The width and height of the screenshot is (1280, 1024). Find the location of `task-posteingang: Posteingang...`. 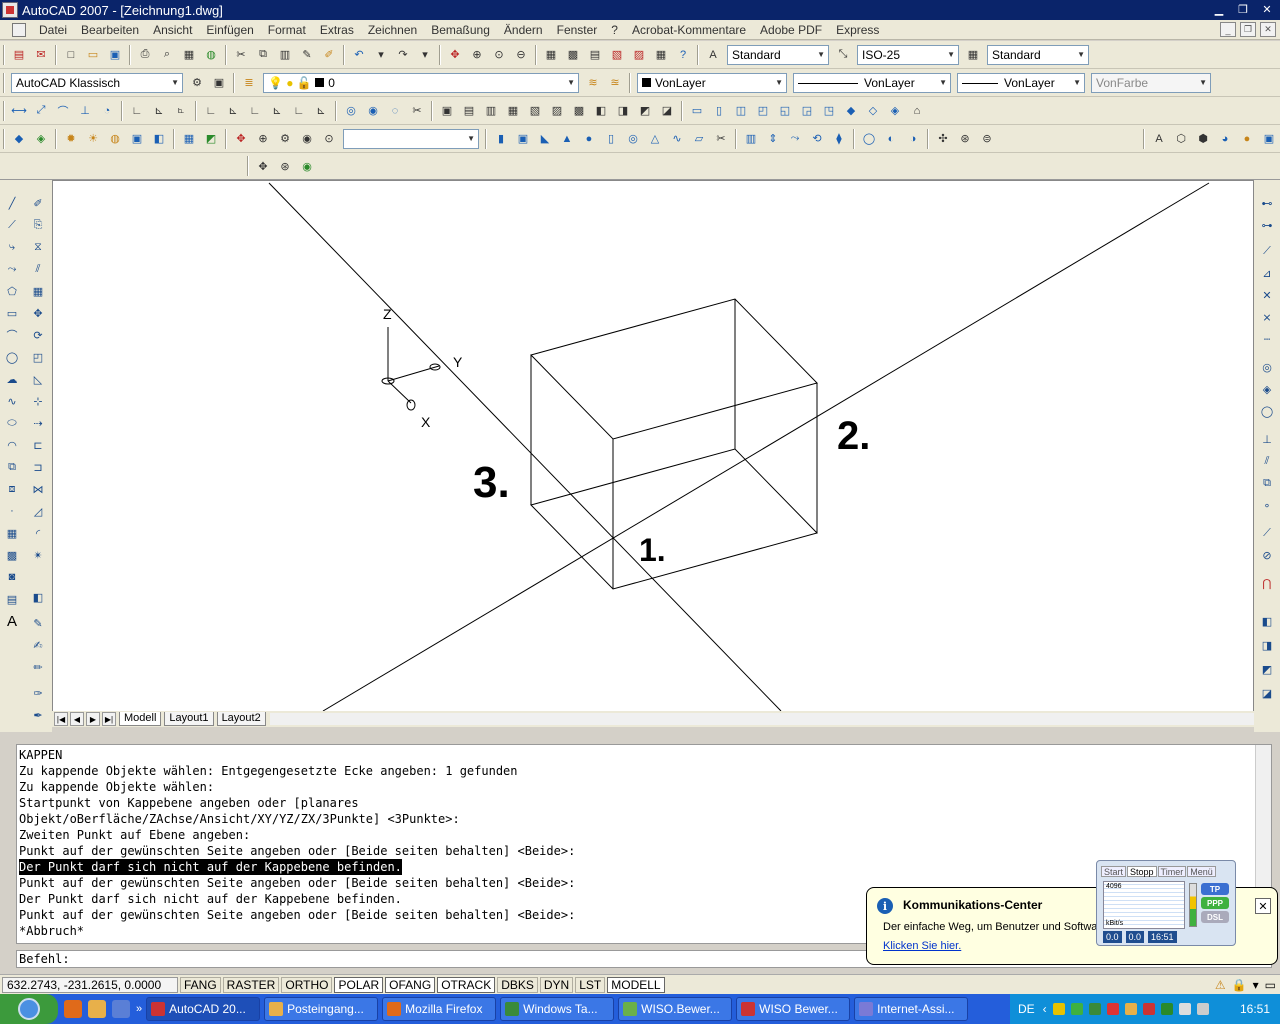

task-posteingang: Posteingang... is located at coordinates (321, 1009).